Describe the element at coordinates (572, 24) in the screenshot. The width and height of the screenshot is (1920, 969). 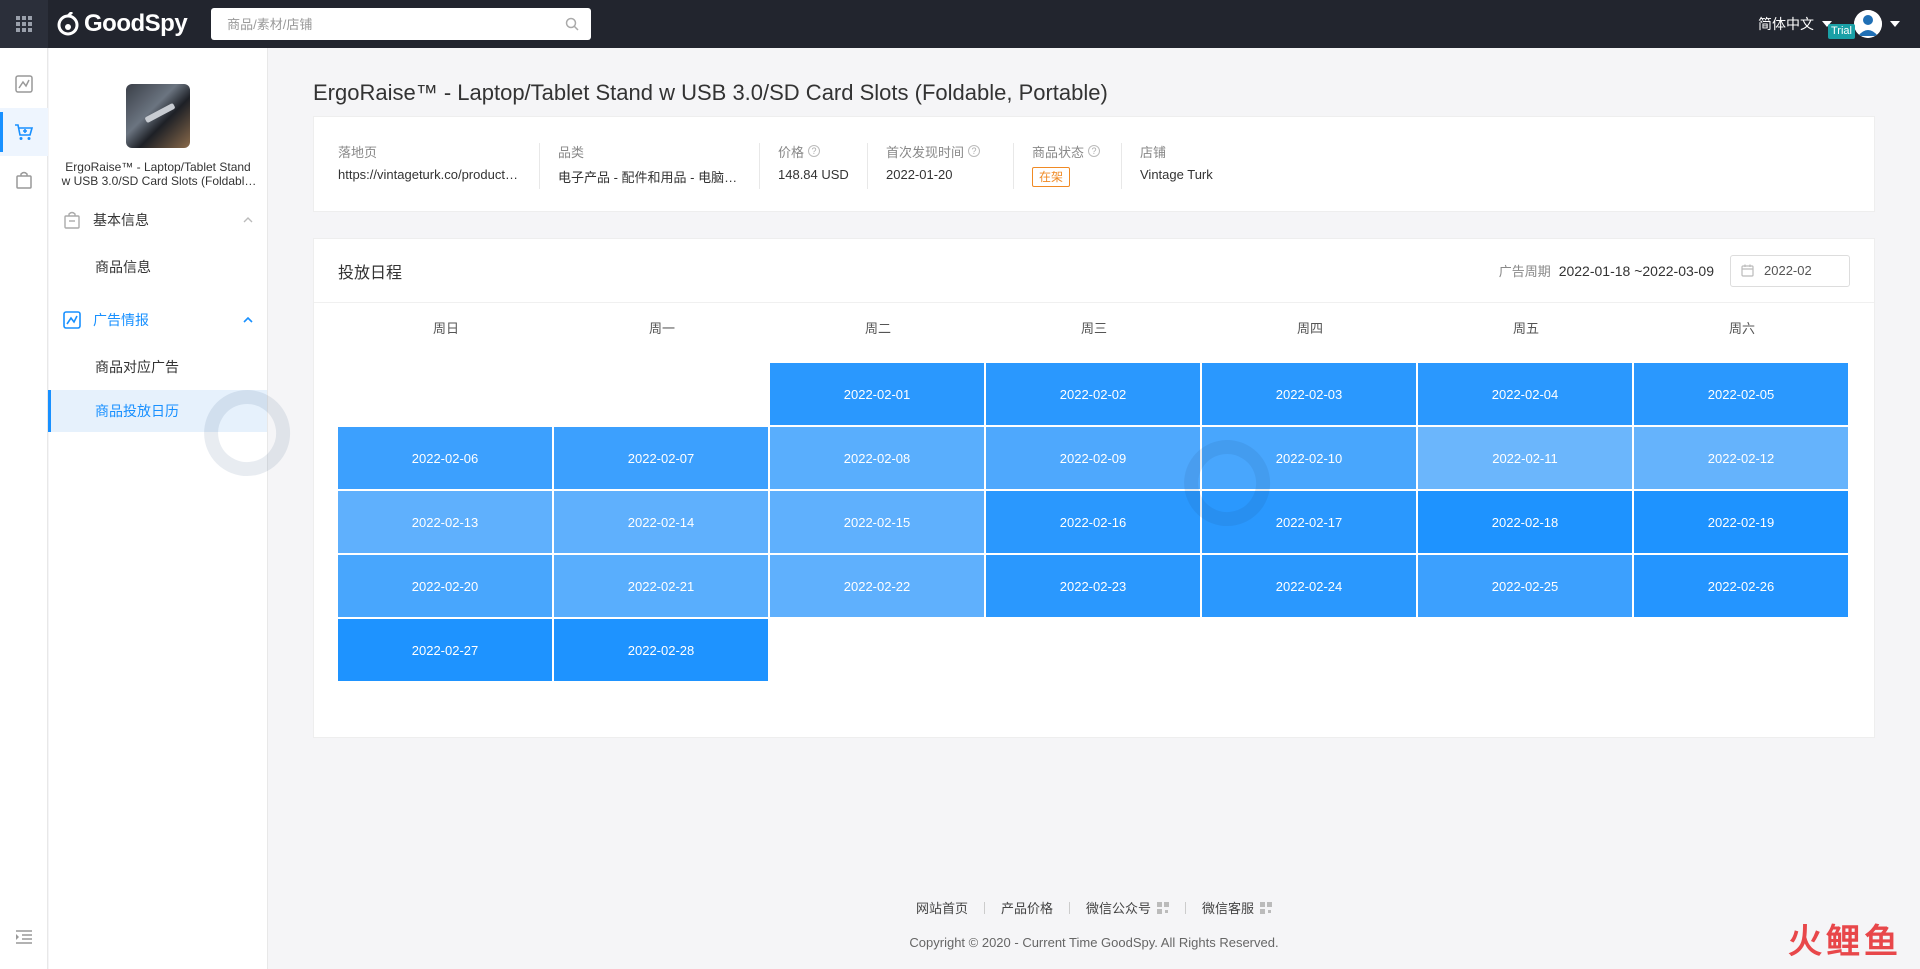
I see `search-icon` at that location.